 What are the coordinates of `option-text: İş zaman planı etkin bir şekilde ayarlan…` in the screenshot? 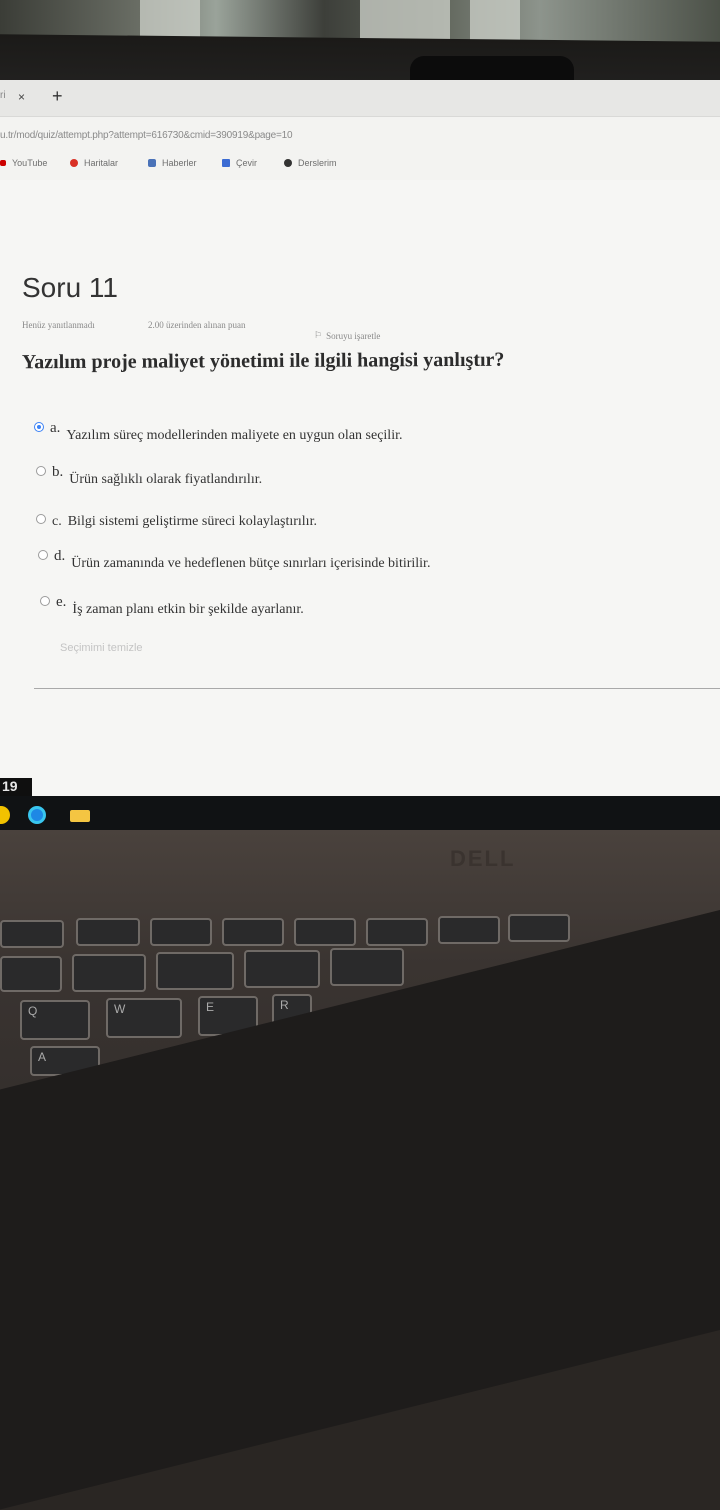 It's located at (187, 610).